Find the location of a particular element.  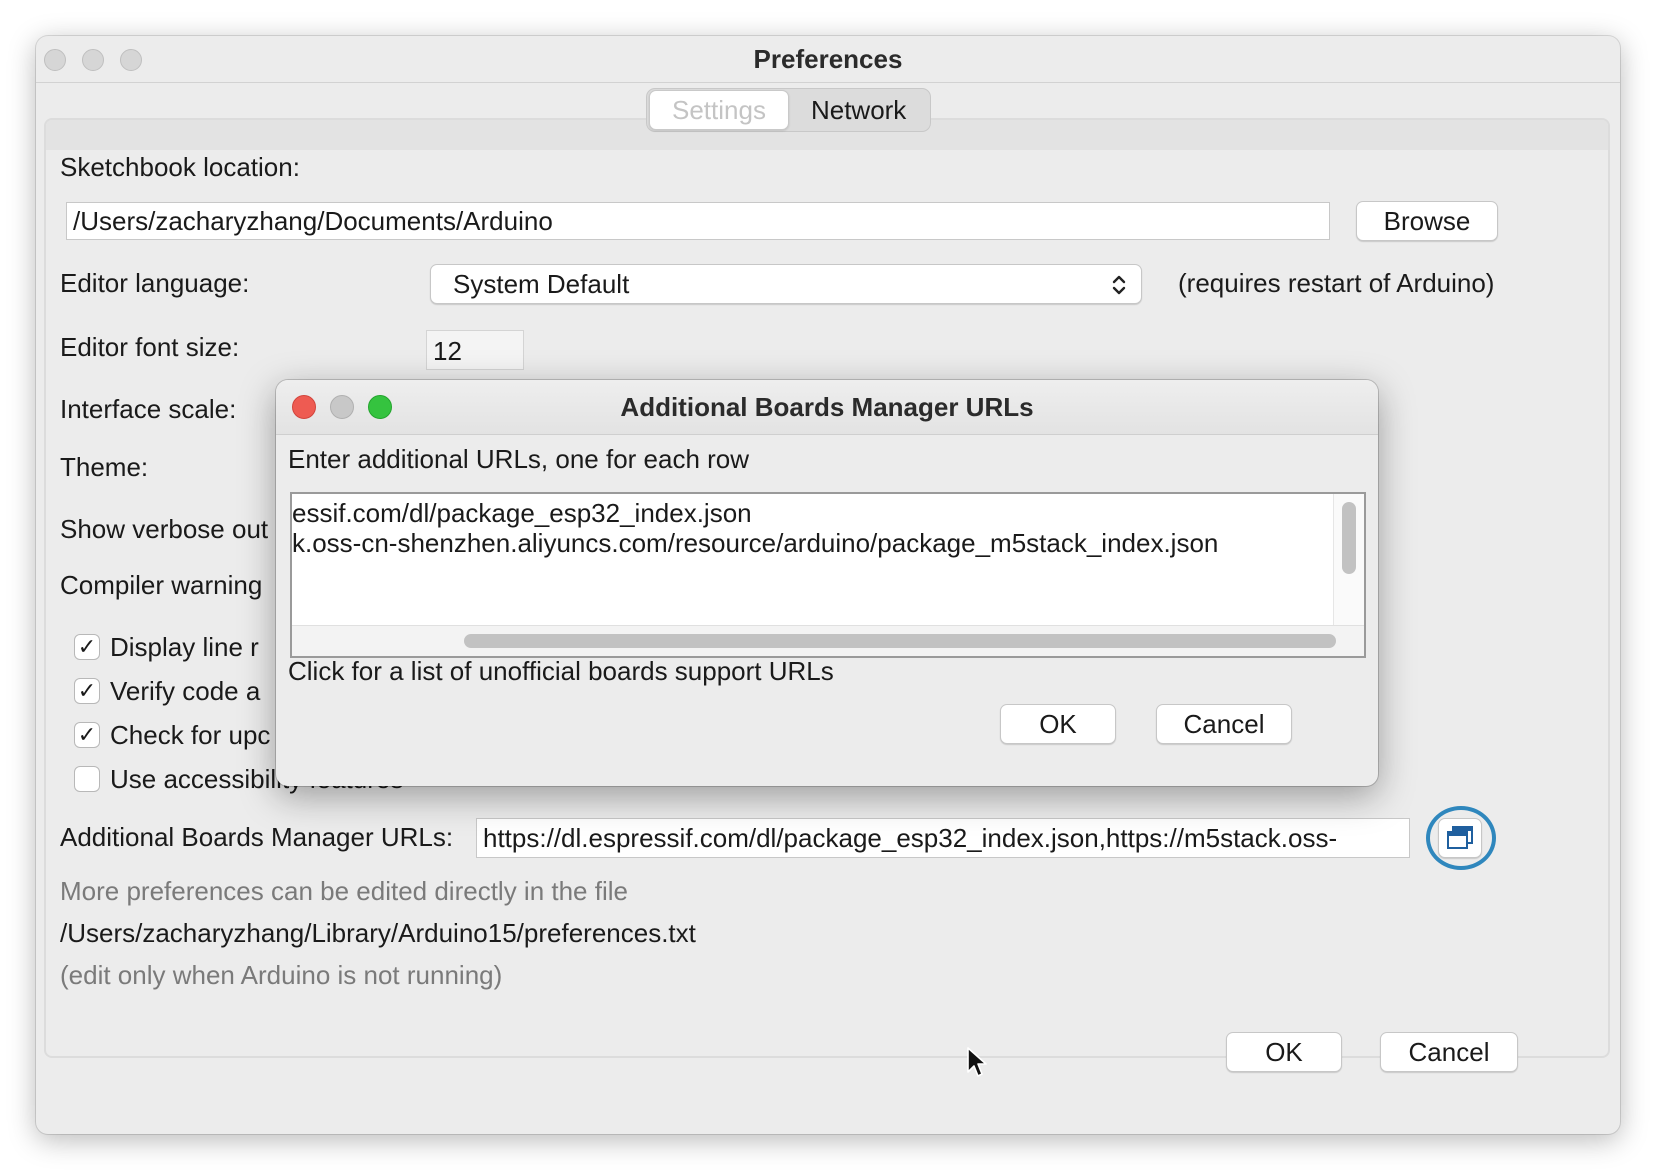

verify-code-checkbox: ✓ is located at coordinates (87, 691).